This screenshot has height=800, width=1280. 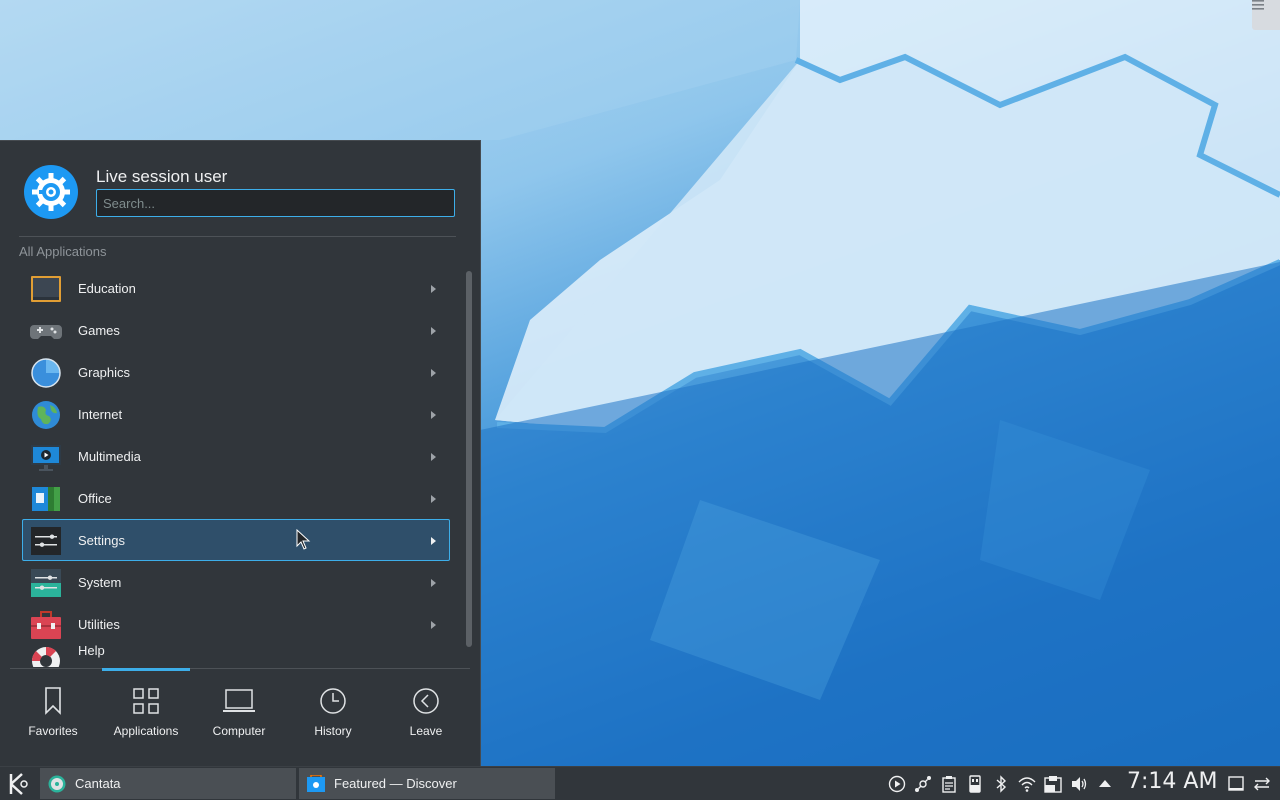 I want to click on expand-tray-icon, so click(x=1105, y=783).